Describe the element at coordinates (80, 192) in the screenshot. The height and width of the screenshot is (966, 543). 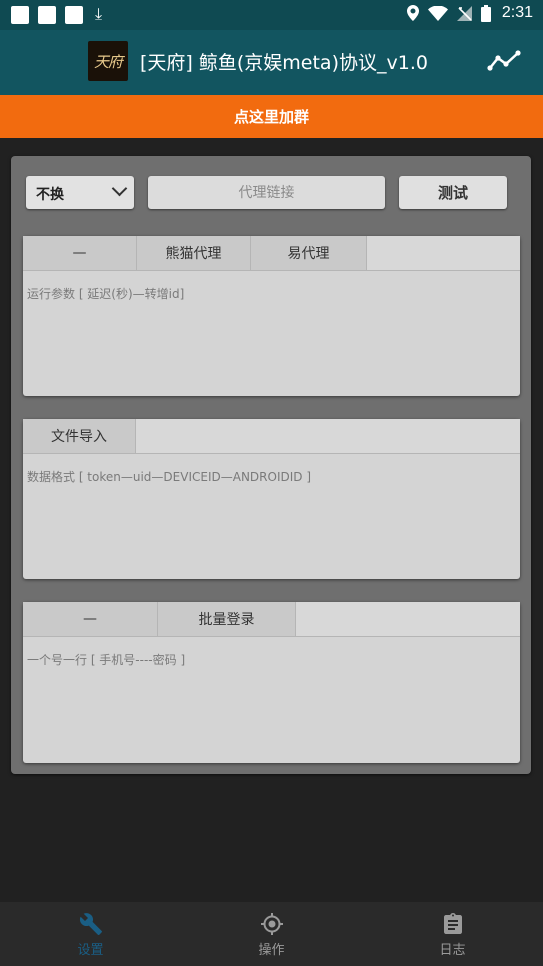
I see `mode-select: 不换` at that location.